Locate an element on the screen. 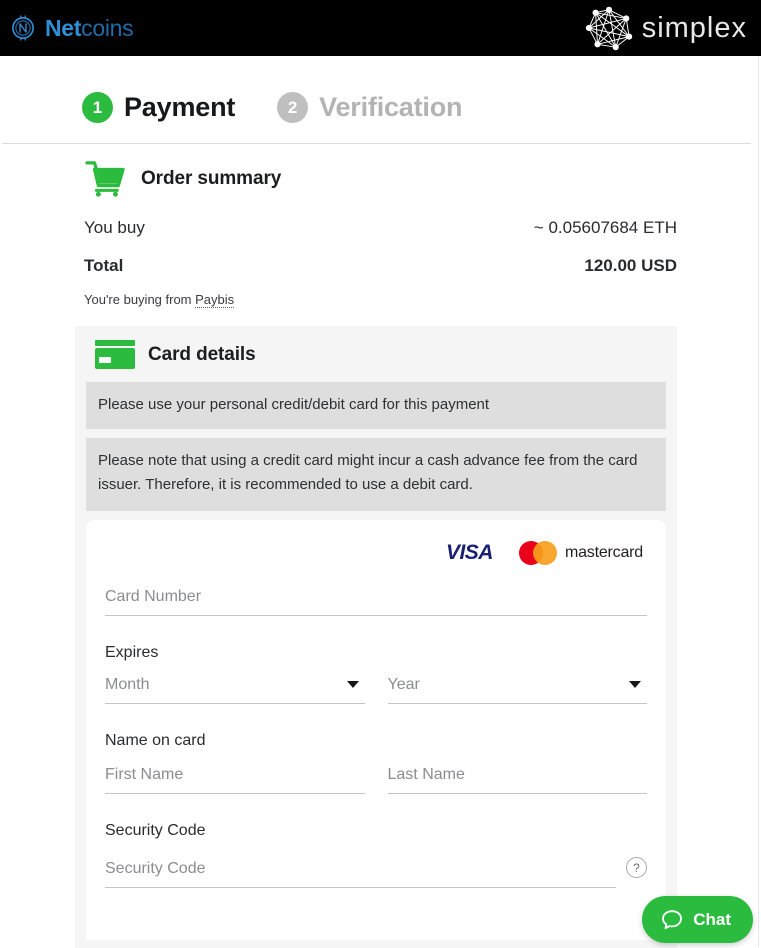 The image size is (761, 948). chat-widget-label: Chat is located at coordinates (712, 919).